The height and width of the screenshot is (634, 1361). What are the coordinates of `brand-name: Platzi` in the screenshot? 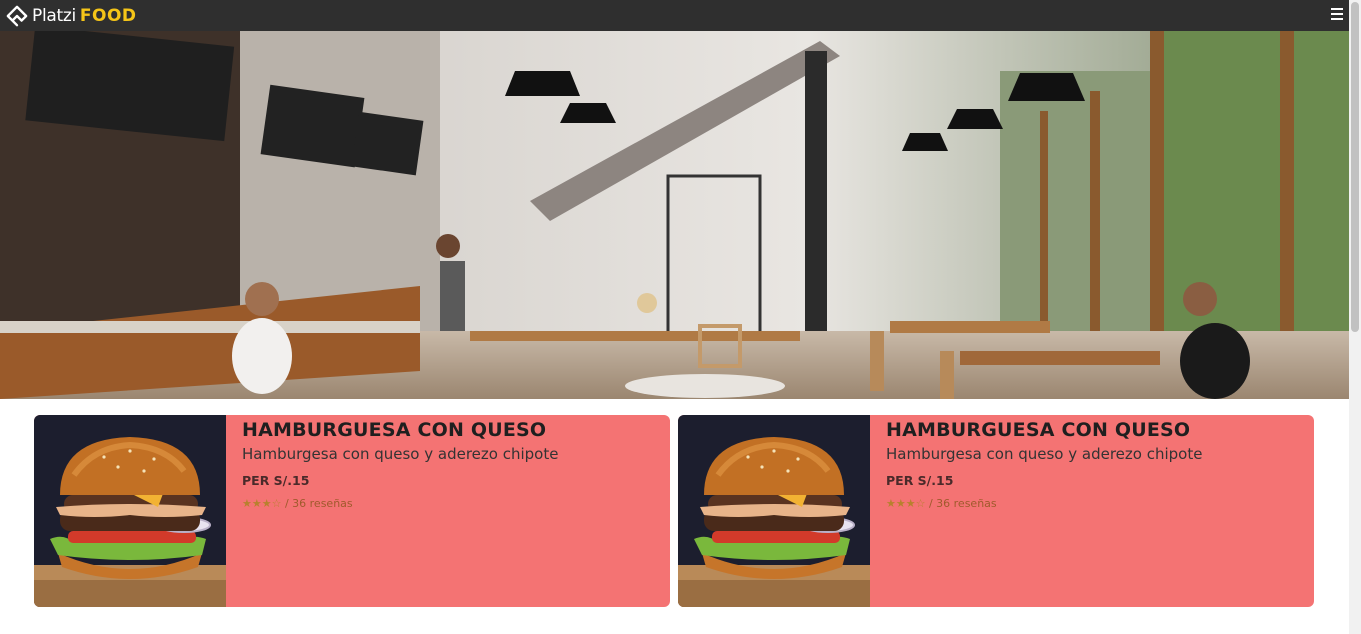 It's located at (54, 15).